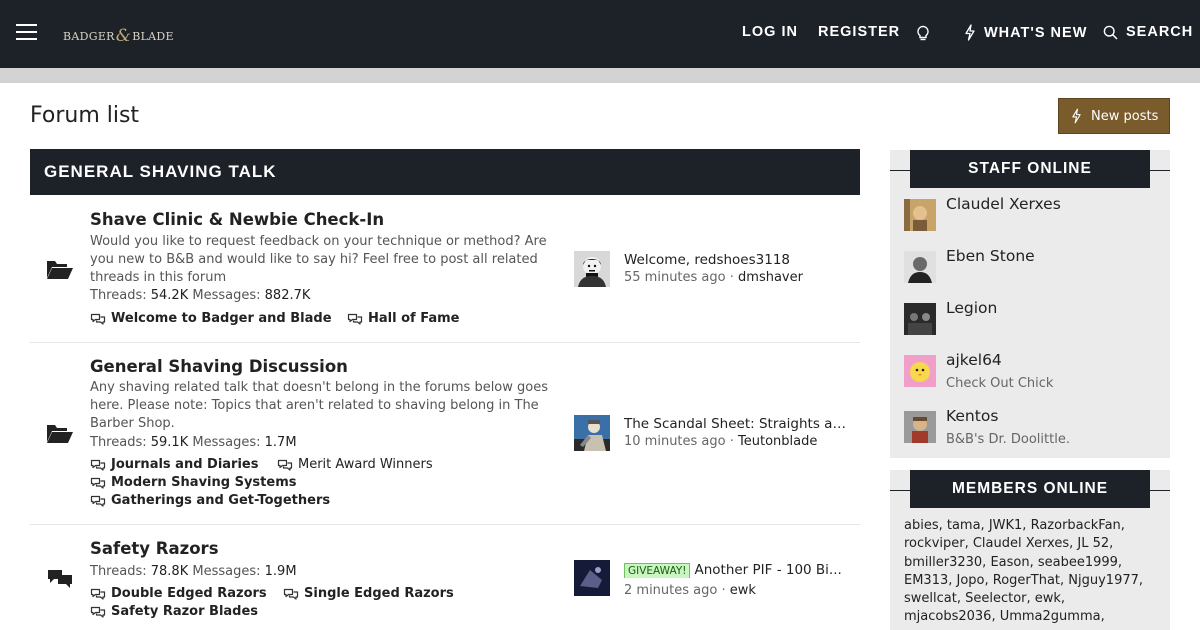  What do you see at coordinates (777, 441) in the screenshot?
I see `latest-user-link: Teutonblade` at bounding box center [777, 441].